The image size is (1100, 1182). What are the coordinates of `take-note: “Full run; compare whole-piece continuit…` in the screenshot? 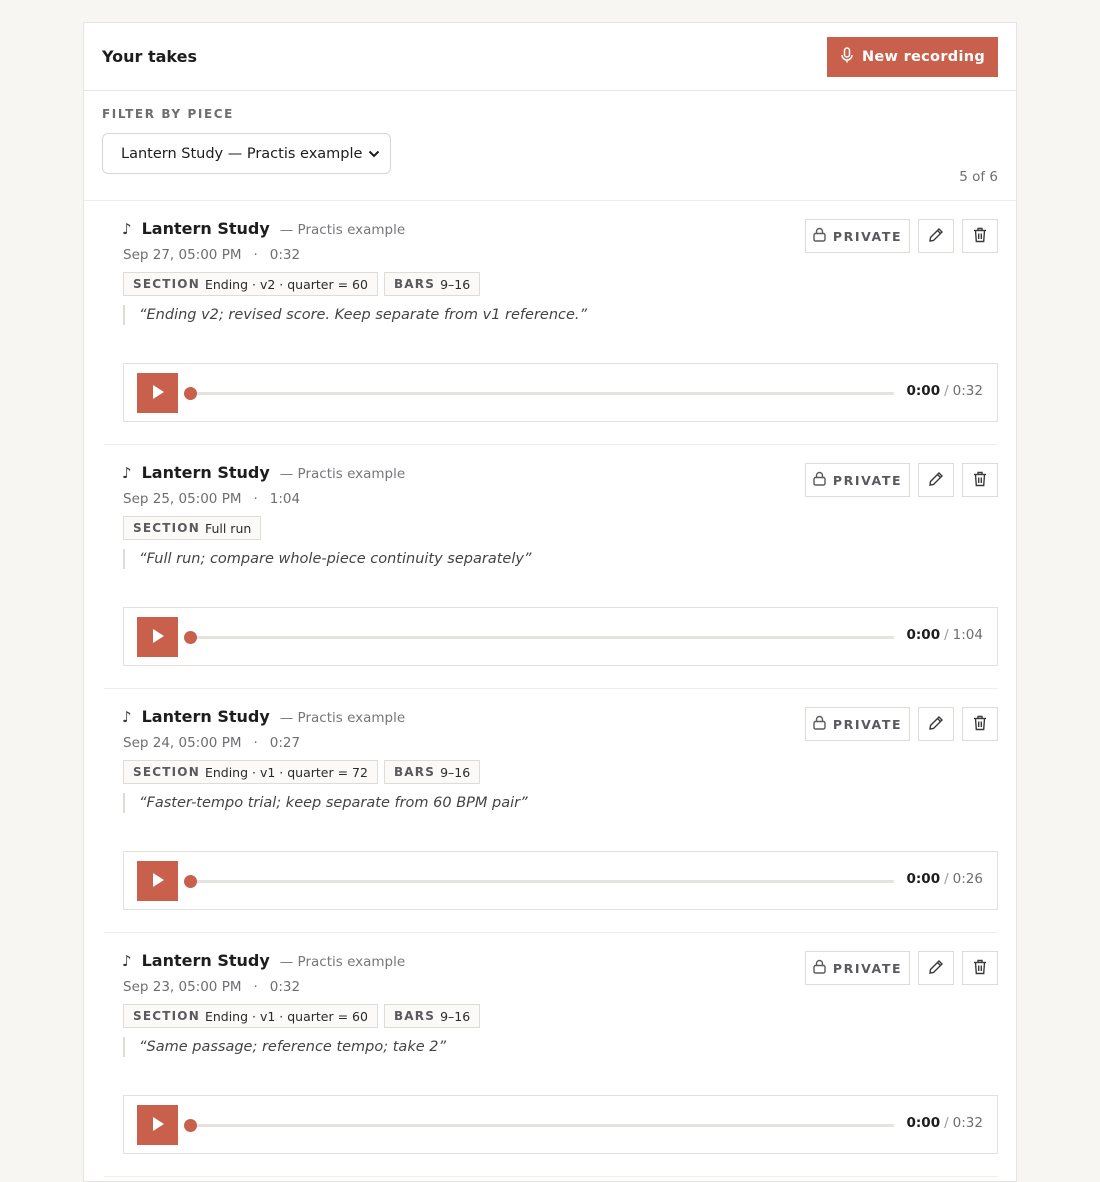 It's located at (327, 559).